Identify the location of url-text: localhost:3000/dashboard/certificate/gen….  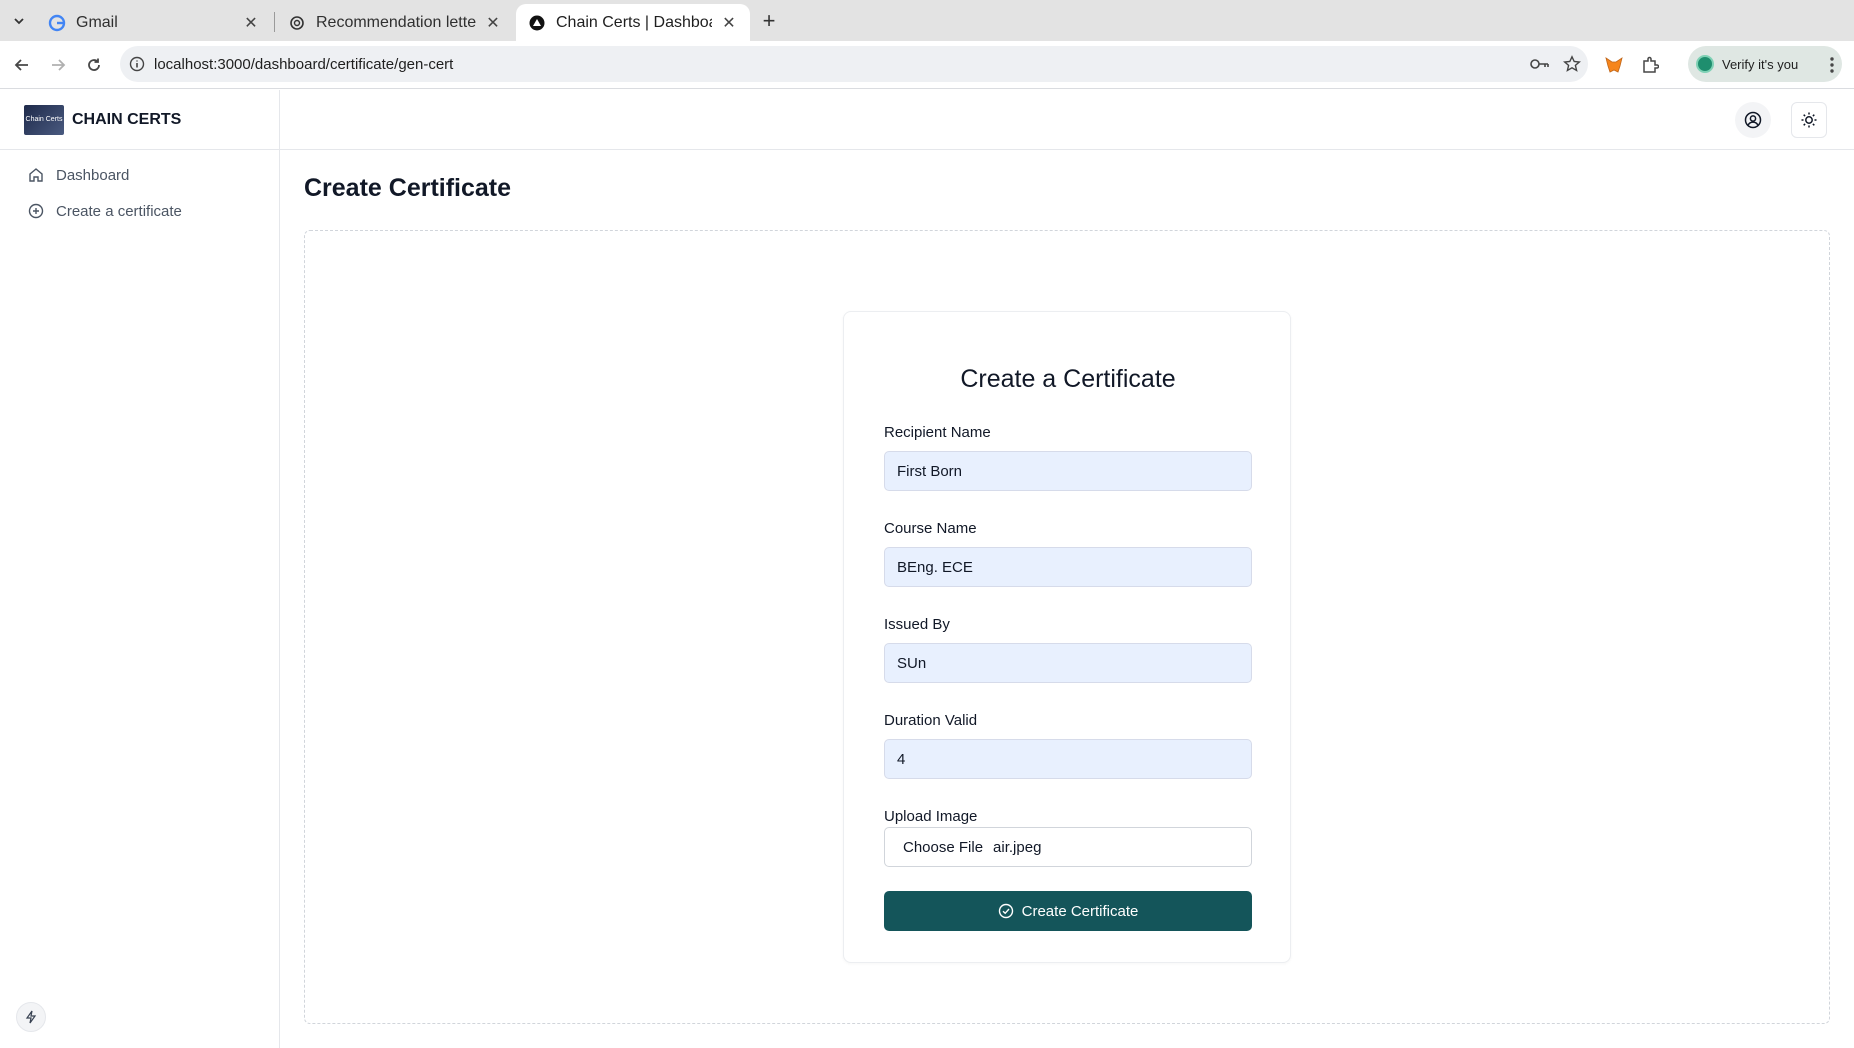
(304, 64).